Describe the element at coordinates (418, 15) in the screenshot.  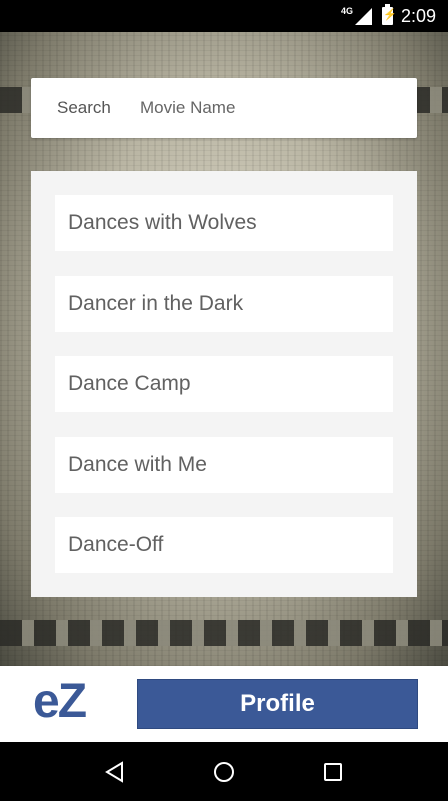
I see `clock: 2:09` at that location.